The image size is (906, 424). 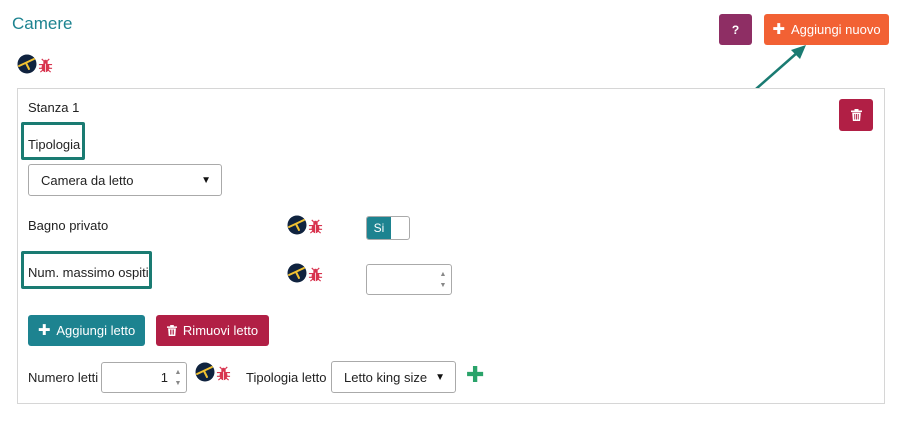 I want to click on bed-count-value: 1, so click(x=164, y=377).